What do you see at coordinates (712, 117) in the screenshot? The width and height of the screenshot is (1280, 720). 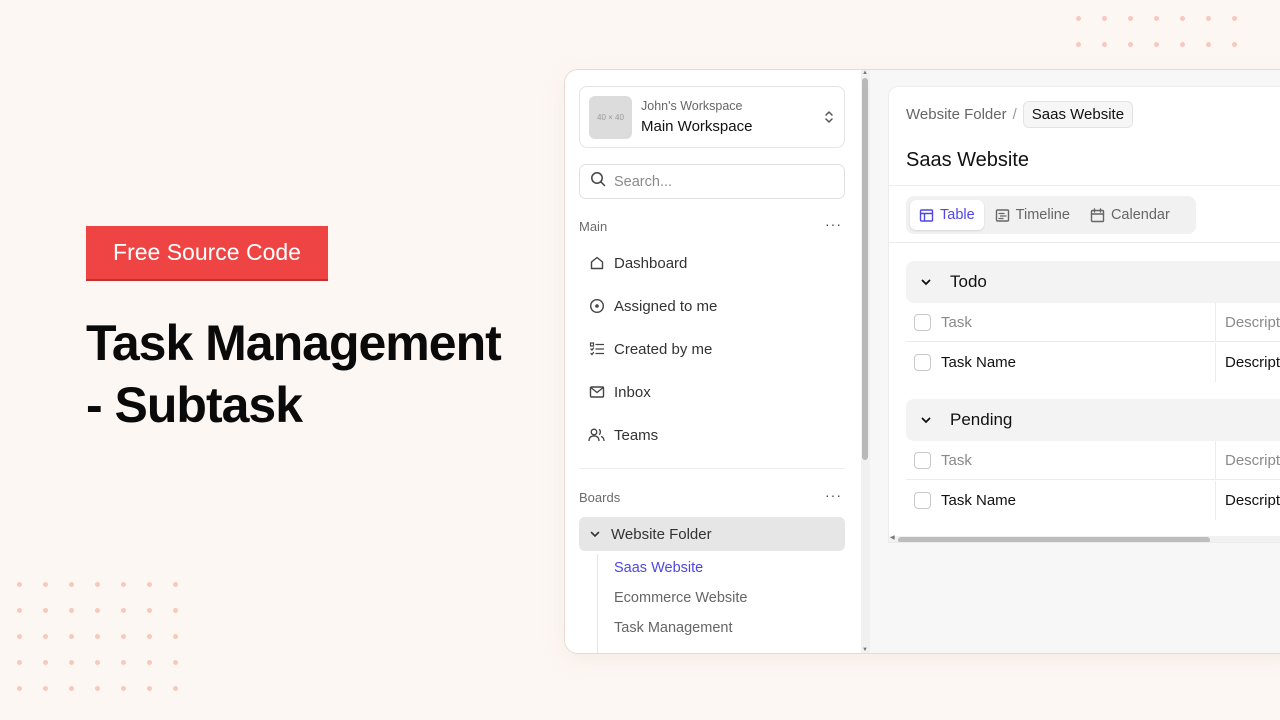 I see `workspace-switcher: 40 × 40 John's Workspace Main Workspace` at bounding box center [712, 117].